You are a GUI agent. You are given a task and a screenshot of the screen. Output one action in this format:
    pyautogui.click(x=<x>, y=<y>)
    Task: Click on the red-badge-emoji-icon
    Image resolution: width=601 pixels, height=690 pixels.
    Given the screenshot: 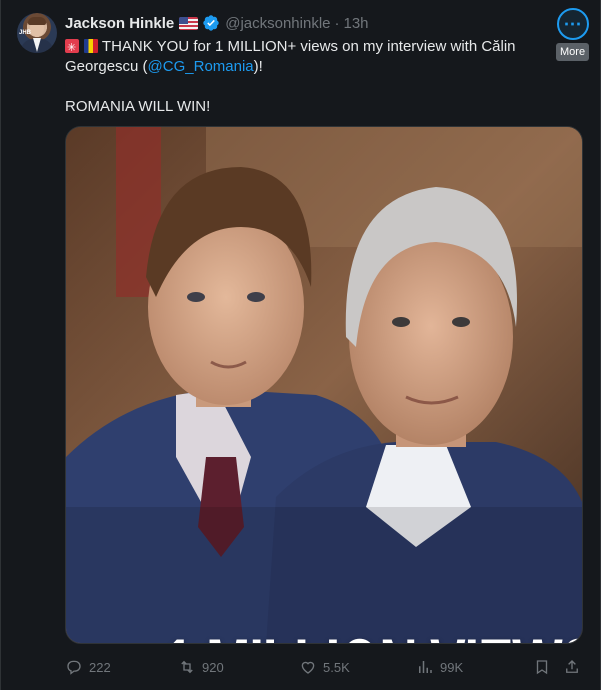 What is the action you would take?
    pyautogui.click(x=72, y=48)
    